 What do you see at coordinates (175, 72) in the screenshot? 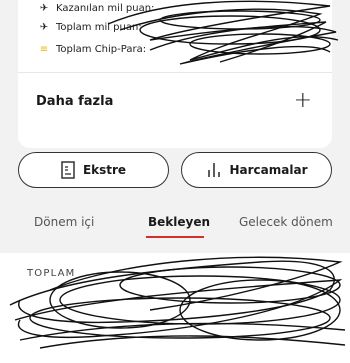
I see `divider` at bounding box center [175, 72].